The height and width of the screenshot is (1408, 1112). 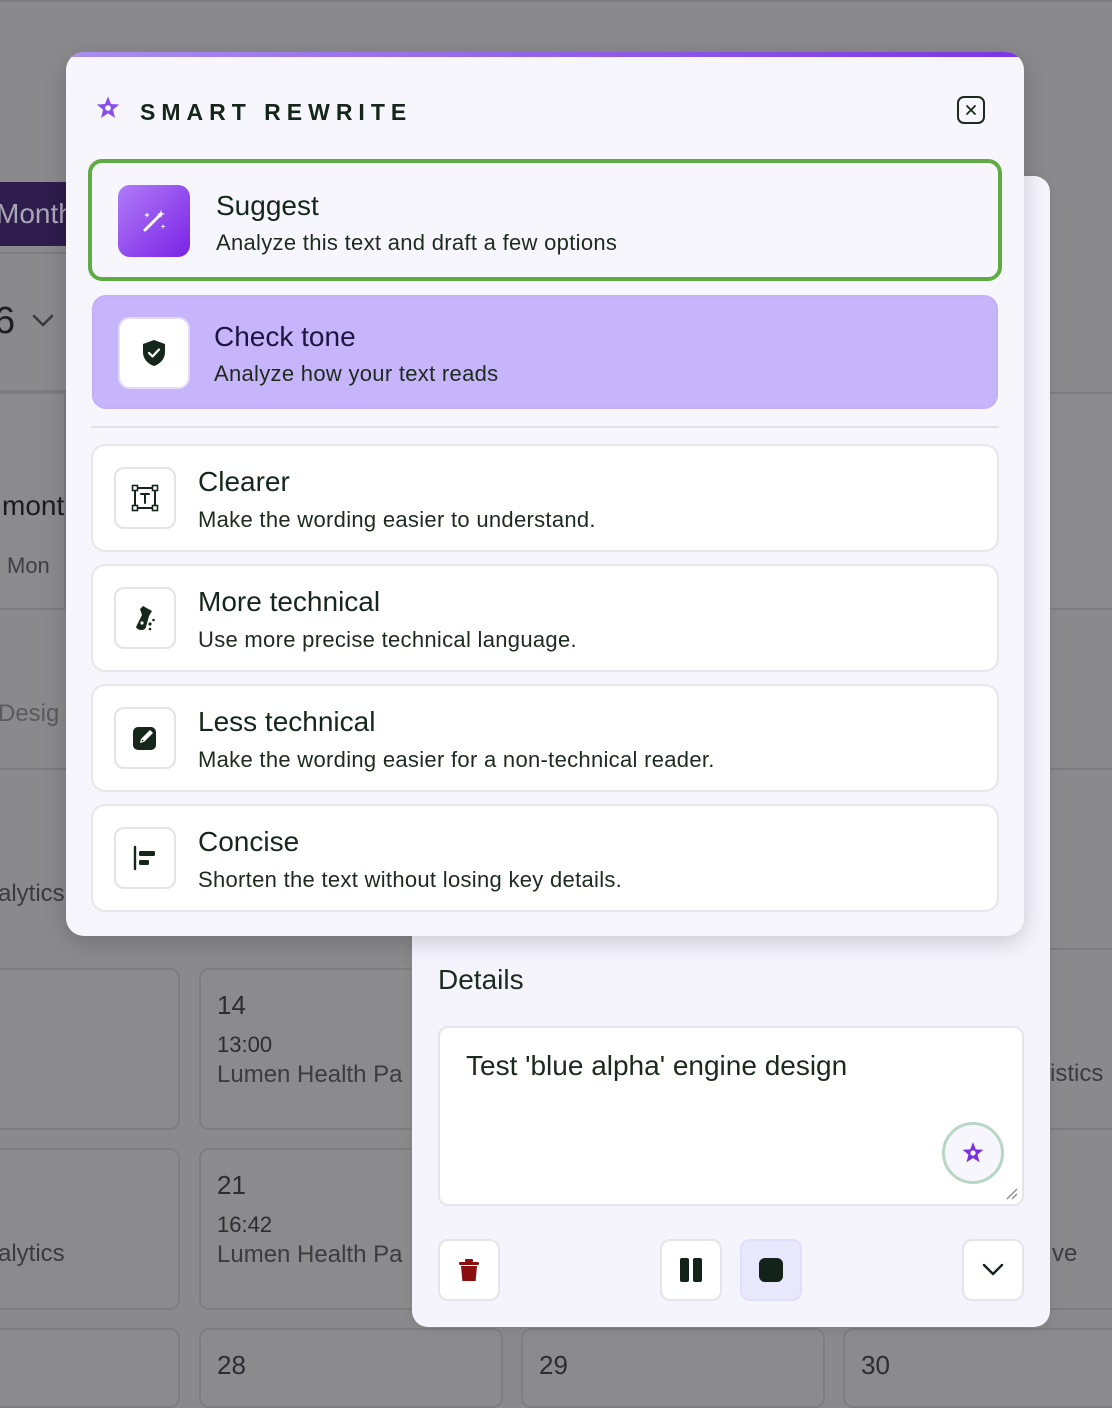 What do you see at coordinates (276, 112) in the screenshot?
I see `popover-title: SMART REWRITE` at bounding box center [276, 112].